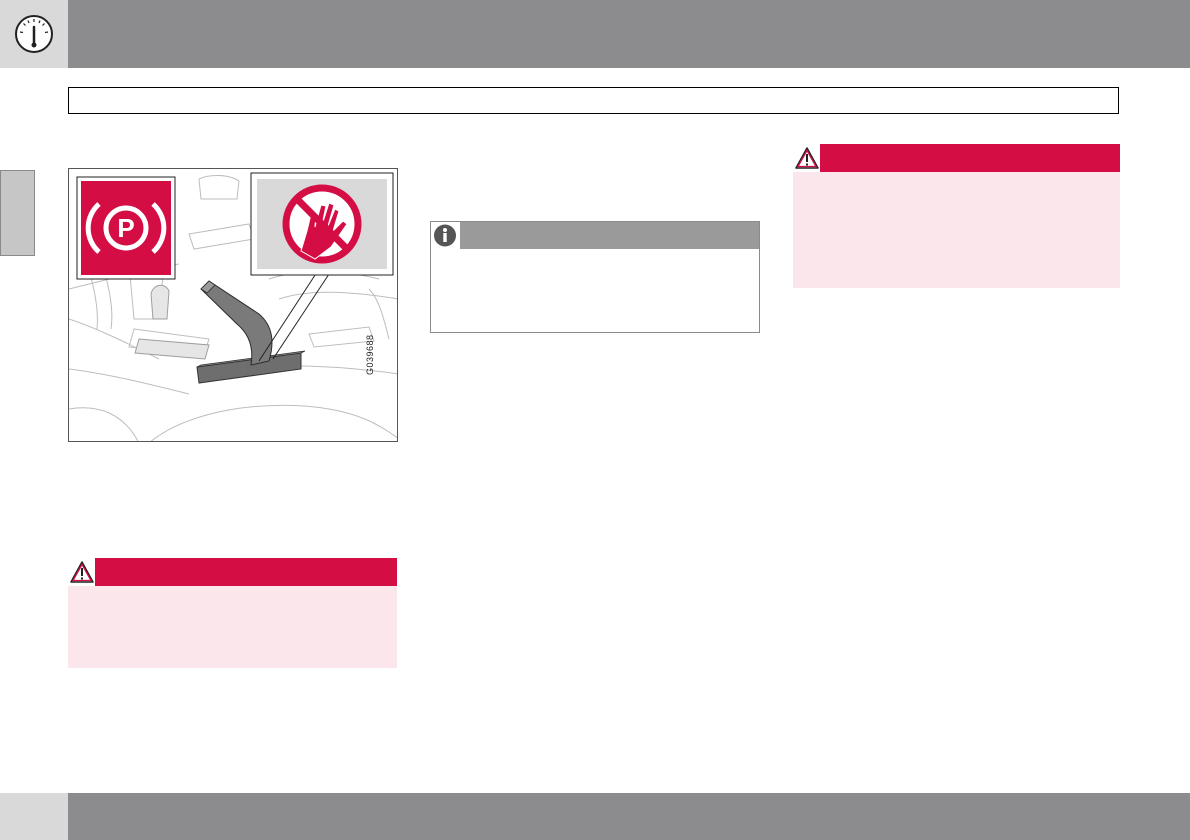  I want to click on parking-brake-illustration: P G039688, so click(233, 305).